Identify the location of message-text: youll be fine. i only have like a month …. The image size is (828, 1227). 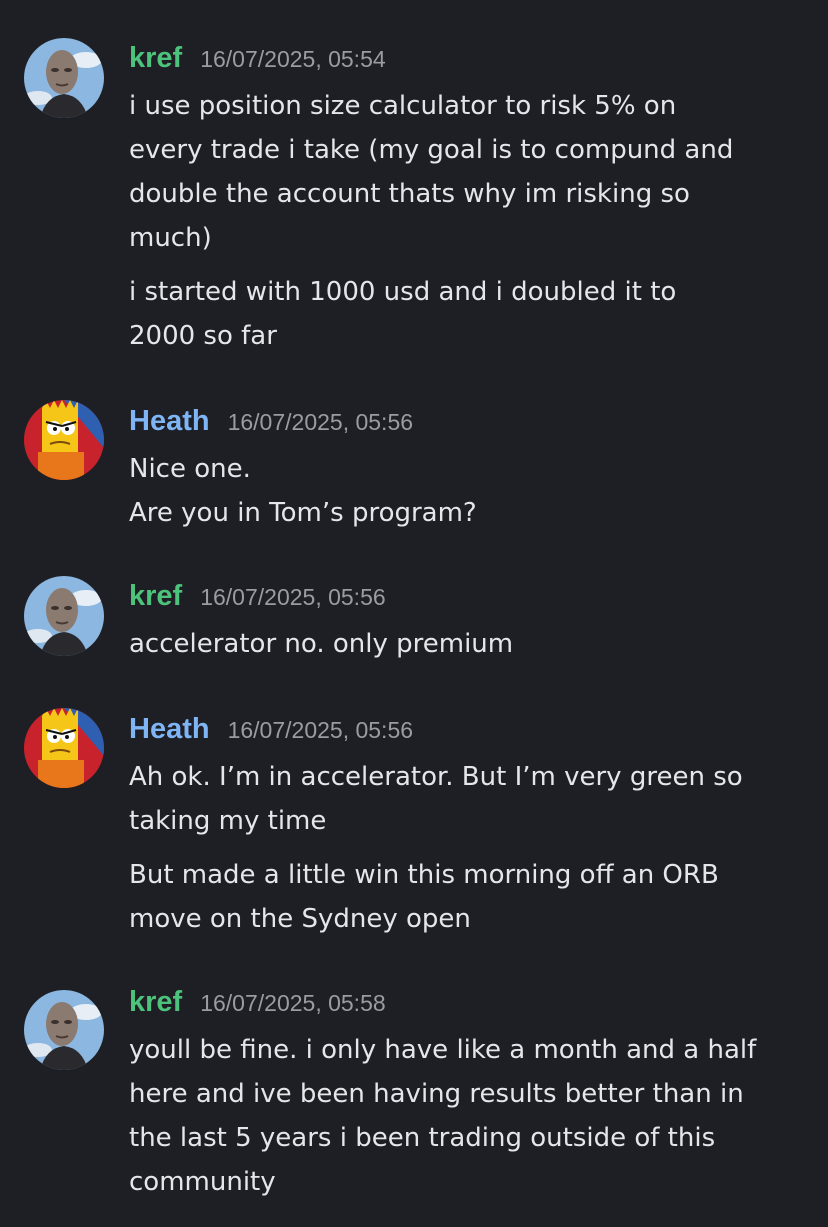
(443, 1050).